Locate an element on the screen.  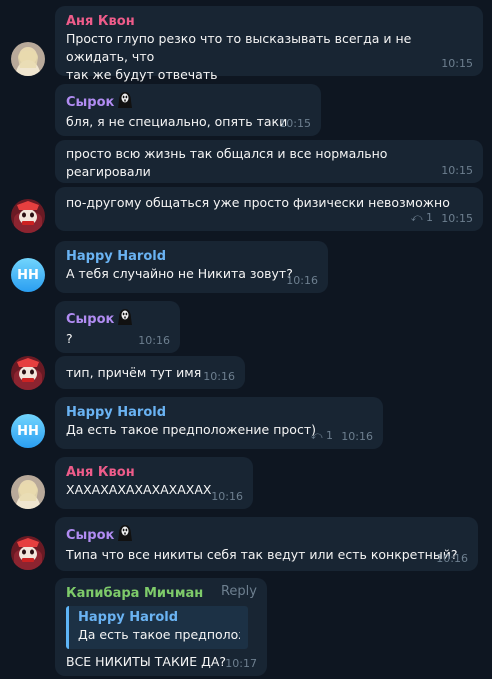
message-bubble: Сырок ? 10:16 is located at coordinates (117, 327).